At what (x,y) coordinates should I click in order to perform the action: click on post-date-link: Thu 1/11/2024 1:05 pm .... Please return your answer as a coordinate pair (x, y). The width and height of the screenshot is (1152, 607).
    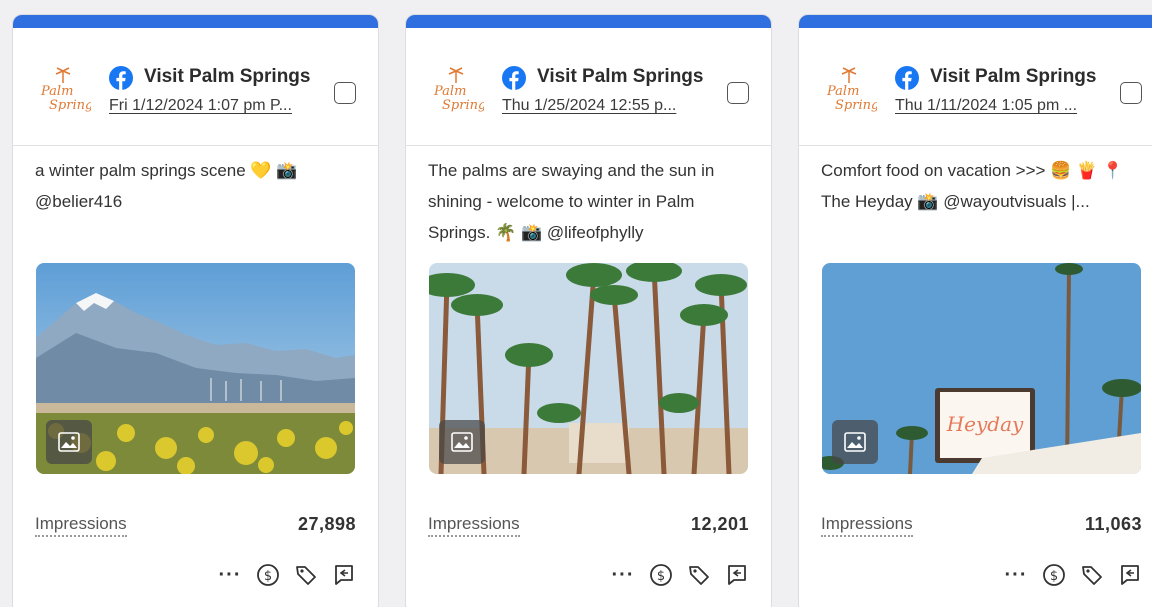
    Looking at the image, I should click on (986, 106).